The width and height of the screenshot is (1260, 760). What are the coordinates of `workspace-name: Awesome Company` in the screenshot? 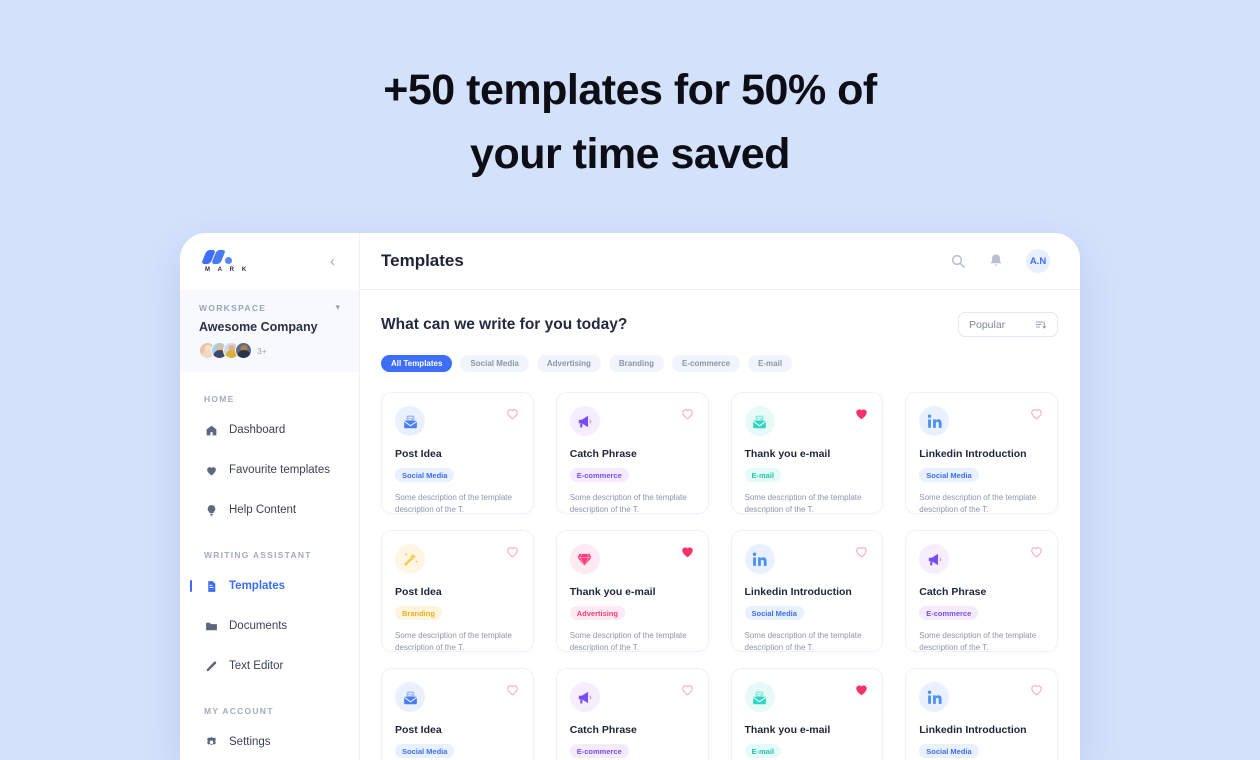 It's located at (258, 327).